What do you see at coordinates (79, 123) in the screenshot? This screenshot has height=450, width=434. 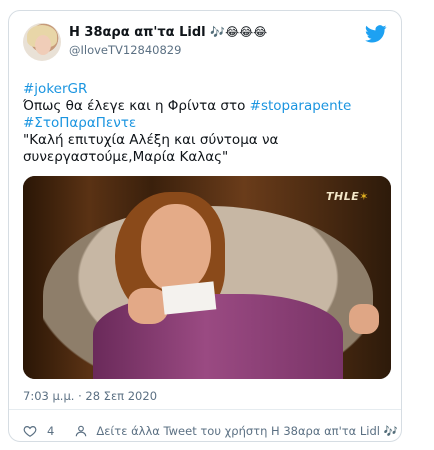 I see `hashtag-link: #ΣτοΠαραΠεντε` at bounding box center [79, 123].